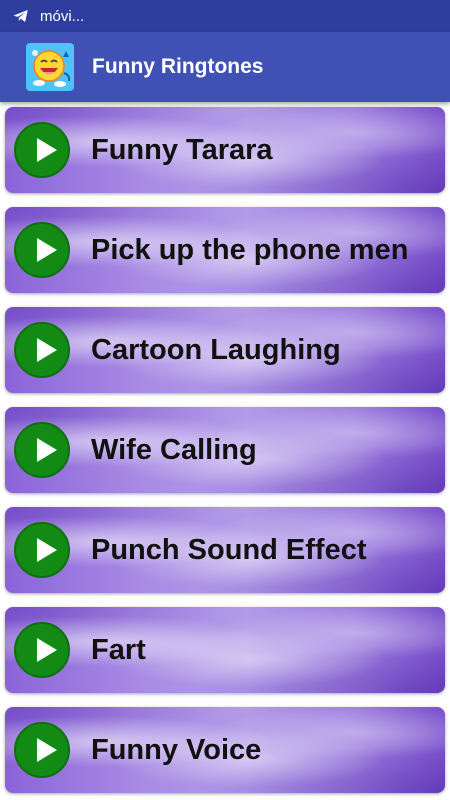  What do you see at coordinates (118, 649) in the screenshot?
I see `ringtone-label: Fart` at bounding box center [118, 649].